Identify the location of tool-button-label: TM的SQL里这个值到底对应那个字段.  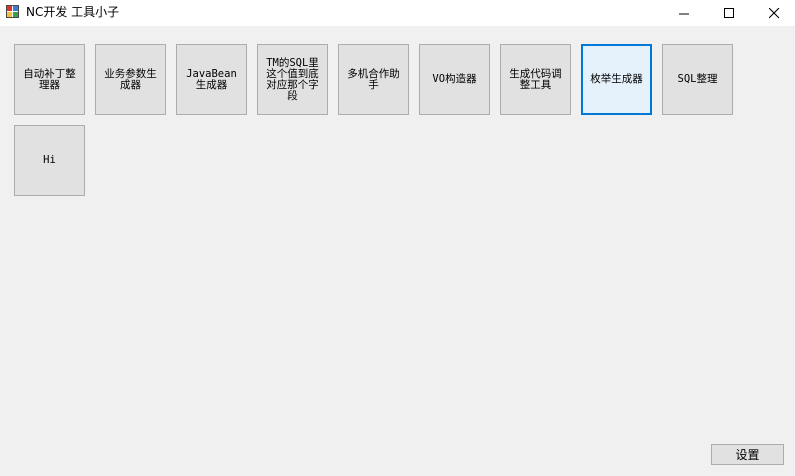
(292, 79).